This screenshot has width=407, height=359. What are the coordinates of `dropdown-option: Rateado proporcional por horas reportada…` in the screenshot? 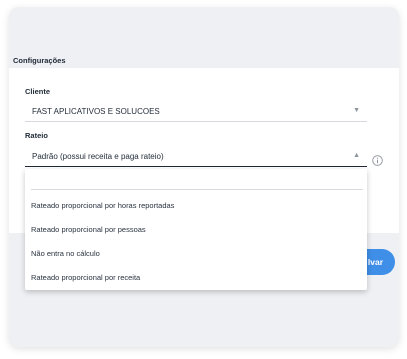 It's located at (102, 205).